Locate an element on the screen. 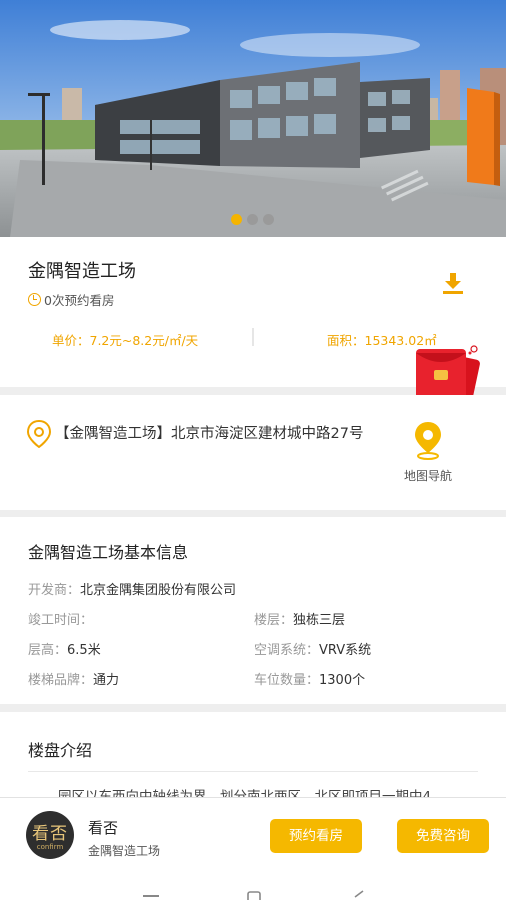 This screenshot has width=506, height=900. bottom-action-bar: 看否 confirm 看否 金隅智造工场 预约看房 免费咨询 is located at coordinates (253, 836).